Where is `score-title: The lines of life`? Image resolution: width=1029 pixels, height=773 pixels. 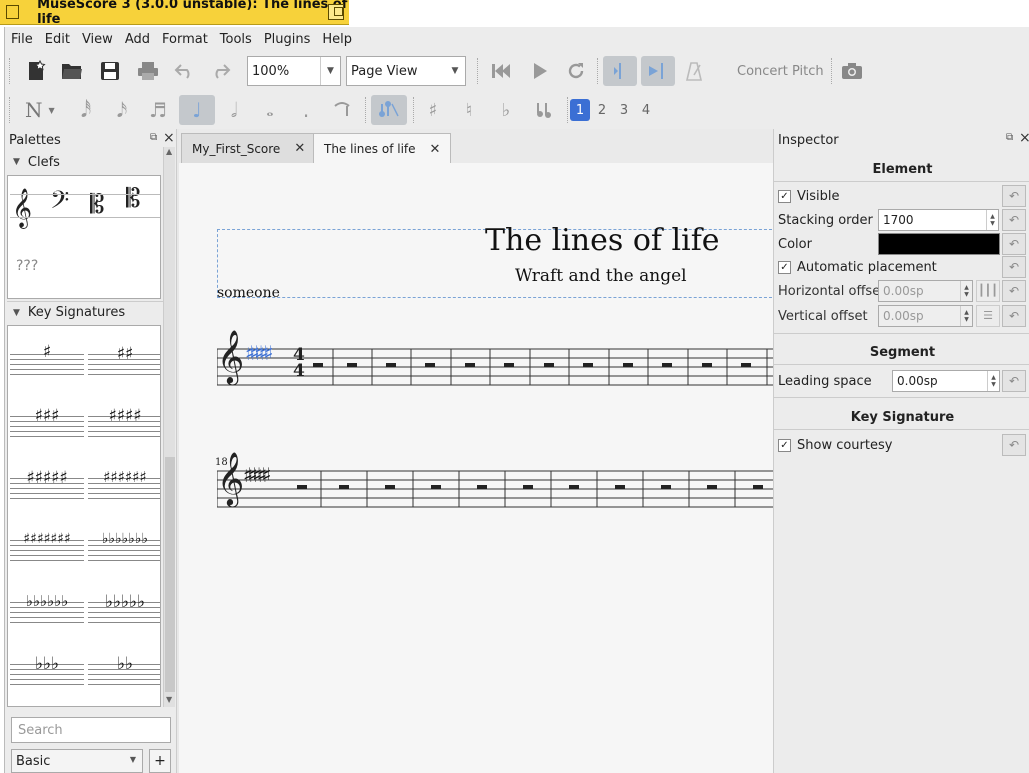
score-title: The lines of life is located at coordinates (602, 240).